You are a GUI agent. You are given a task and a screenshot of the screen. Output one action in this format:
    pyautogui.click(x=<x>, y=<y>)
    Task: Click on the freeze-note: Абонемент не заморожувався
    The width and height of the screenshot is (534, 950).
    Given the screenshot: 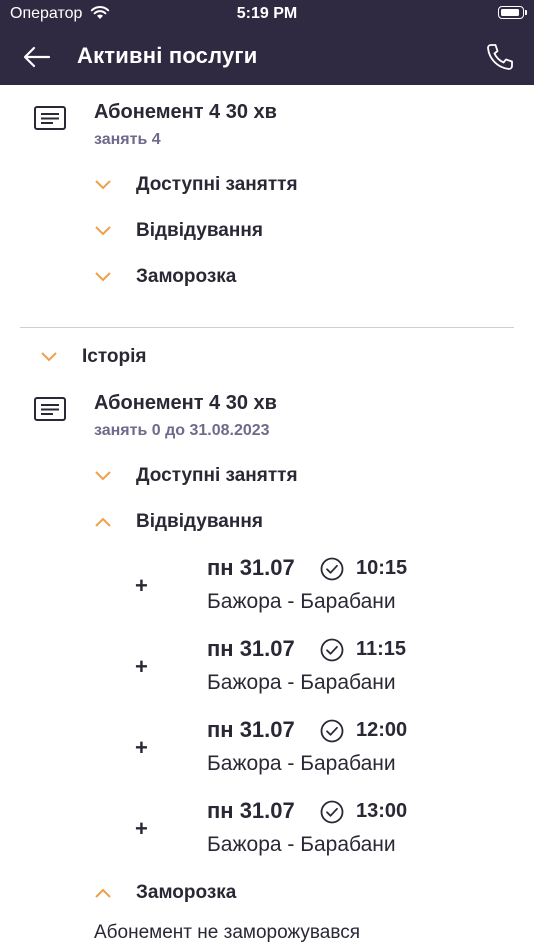 What is the action you would take?
    pyautogui.click(x=227, y=932)
    